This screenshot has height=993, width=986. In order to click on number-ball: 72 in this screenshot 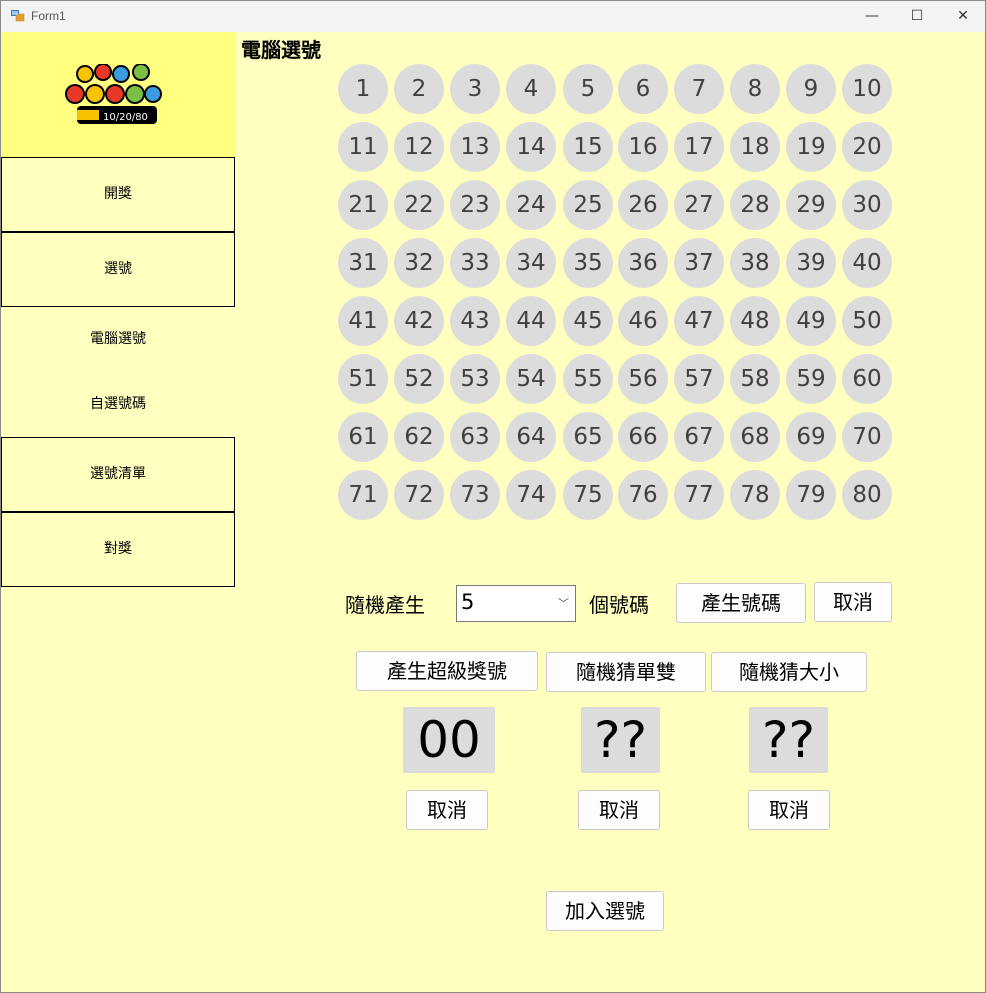, I will do `click(419, 495)`.